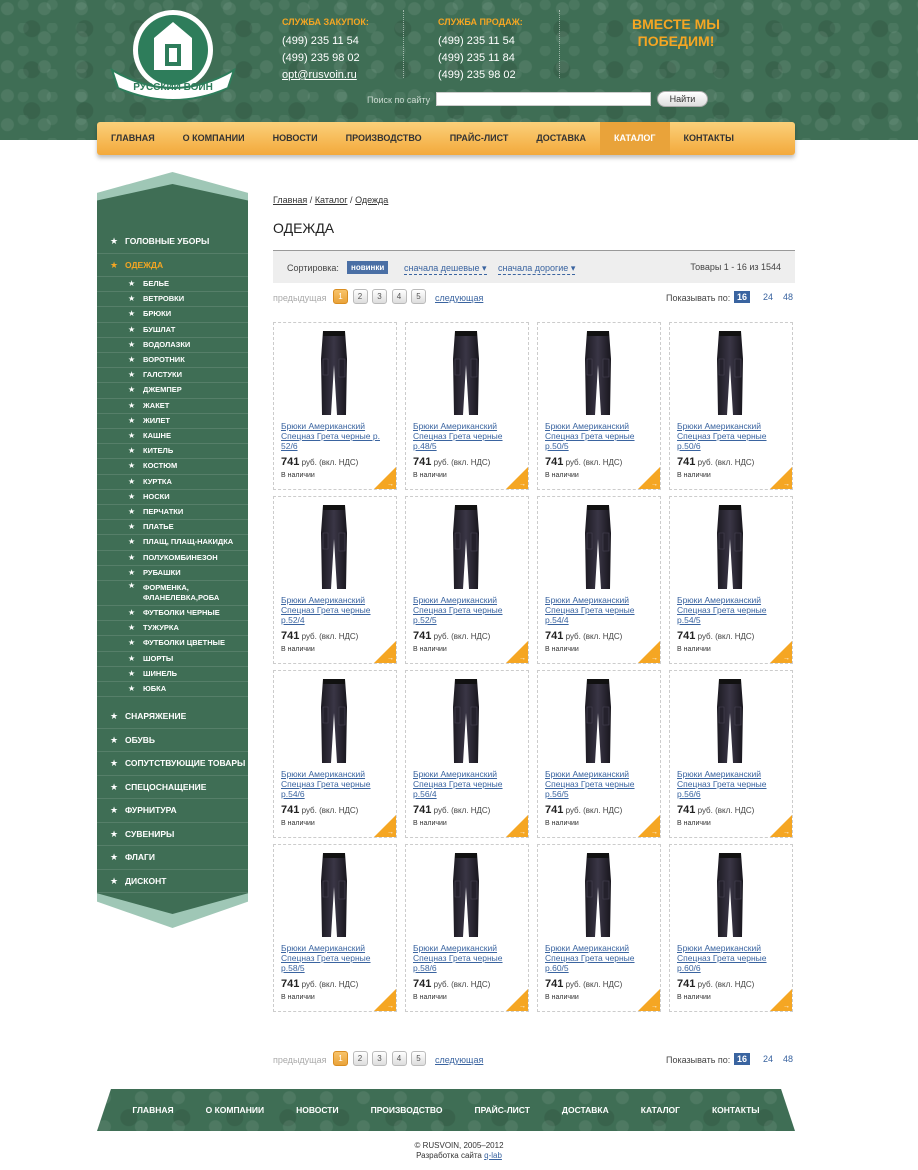 The height and width of the screenshot is (1170, 918). What do you see at coordinates (709, 138) in the screenshot?
I see `nav-item: КОНТАКТЫ` at bounding box center [709, 138].